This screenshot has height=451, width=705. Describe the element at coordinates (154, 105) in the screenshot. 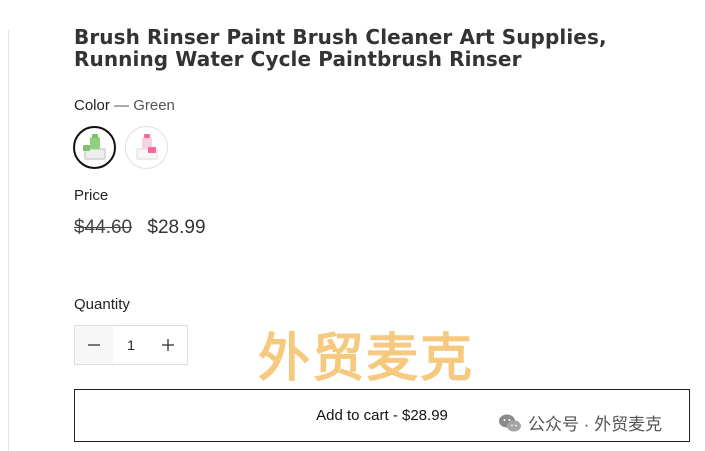

I see `color-value: Green` at that location.